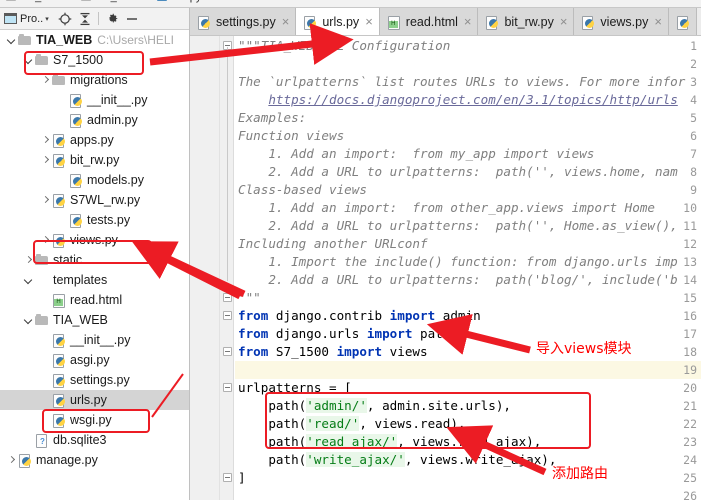  I want to click on tree-item-bit-rw-py: bit_rw.py, so click(94, 160).